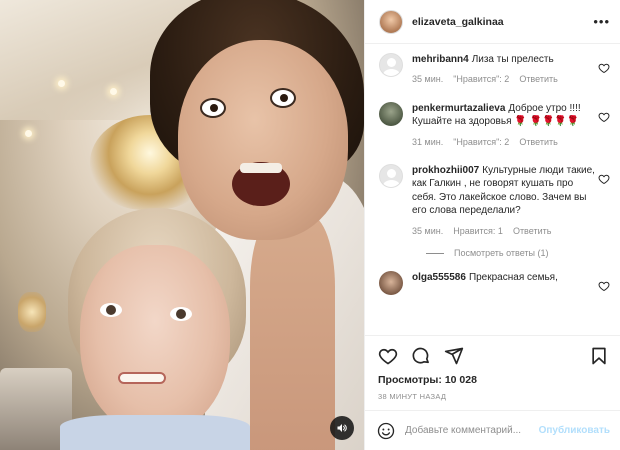 The image size is (620, 450). I want to click on comment-username: penkermurtazalieva, so click(458, 108).